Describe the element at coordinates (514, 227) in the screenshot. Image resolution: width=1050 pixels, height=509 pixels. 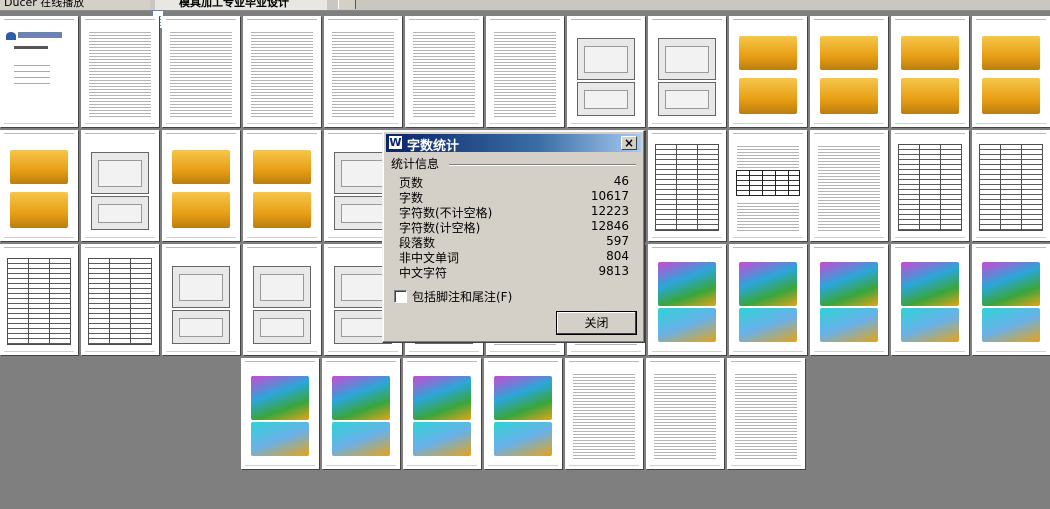
I see `stat-row-chars-with-spaces: 字符数(计空格) 12846` at that location.